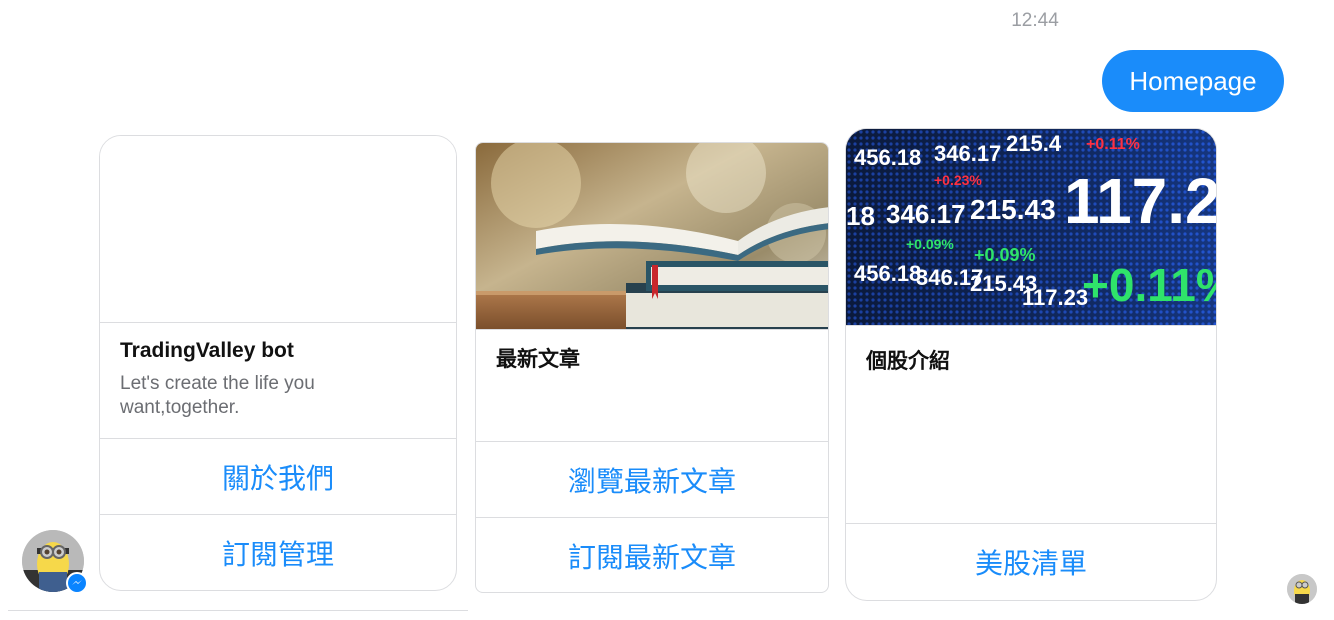 The image size is (1334, 620). Describe the element at coordinates (278, 229) in the screenshot. I see `card-image-empty` at that location.